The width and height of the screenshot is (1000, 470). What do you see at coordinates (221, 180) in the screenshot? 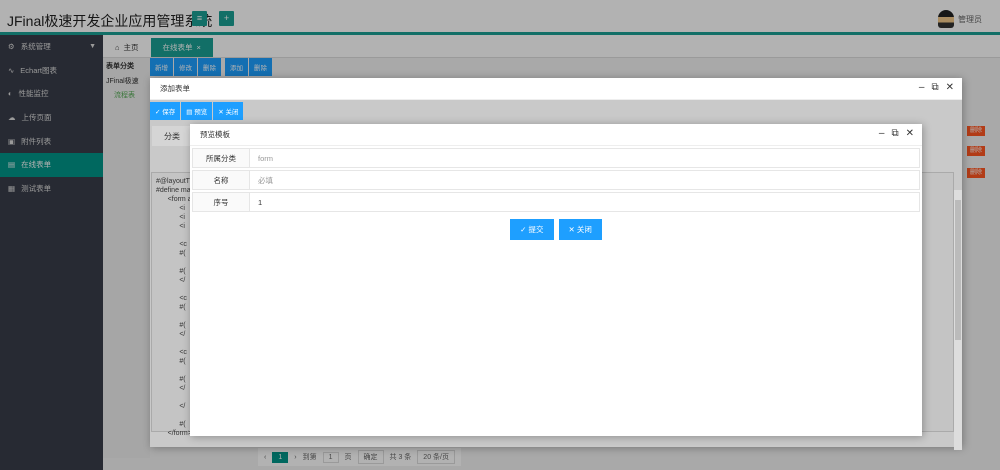
I see `field-label: 名称` at bounding box center [221, 180].